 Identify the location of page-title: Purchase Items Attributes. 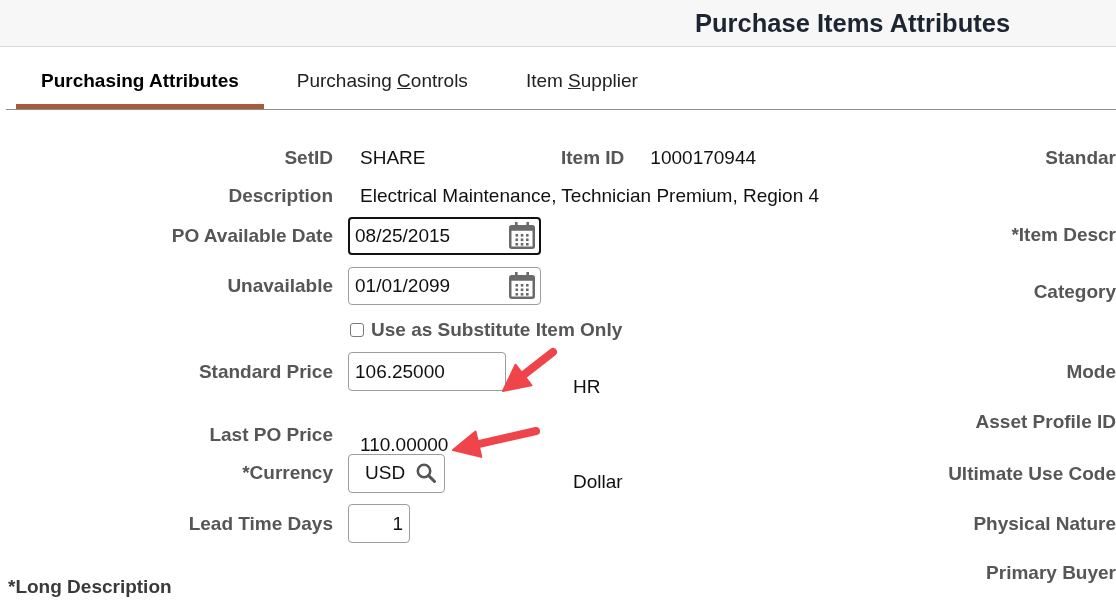
(853, 23).